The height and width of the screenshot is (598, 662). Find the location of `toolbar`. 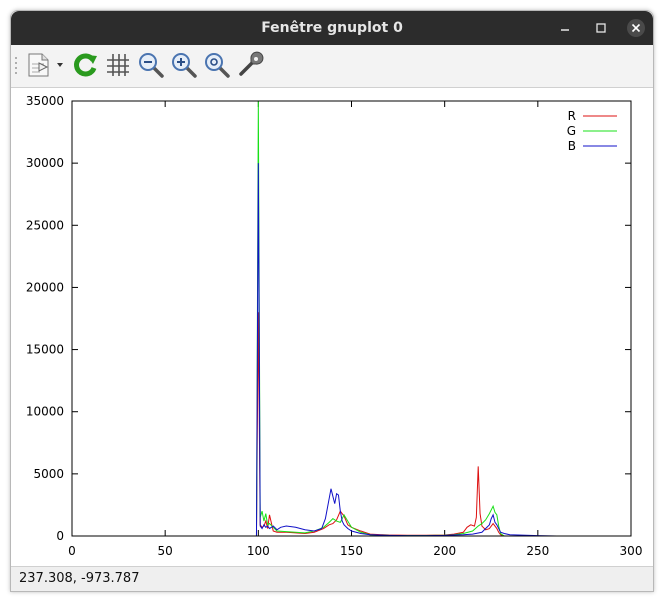

toolbar is located at coordinates (332, 66).